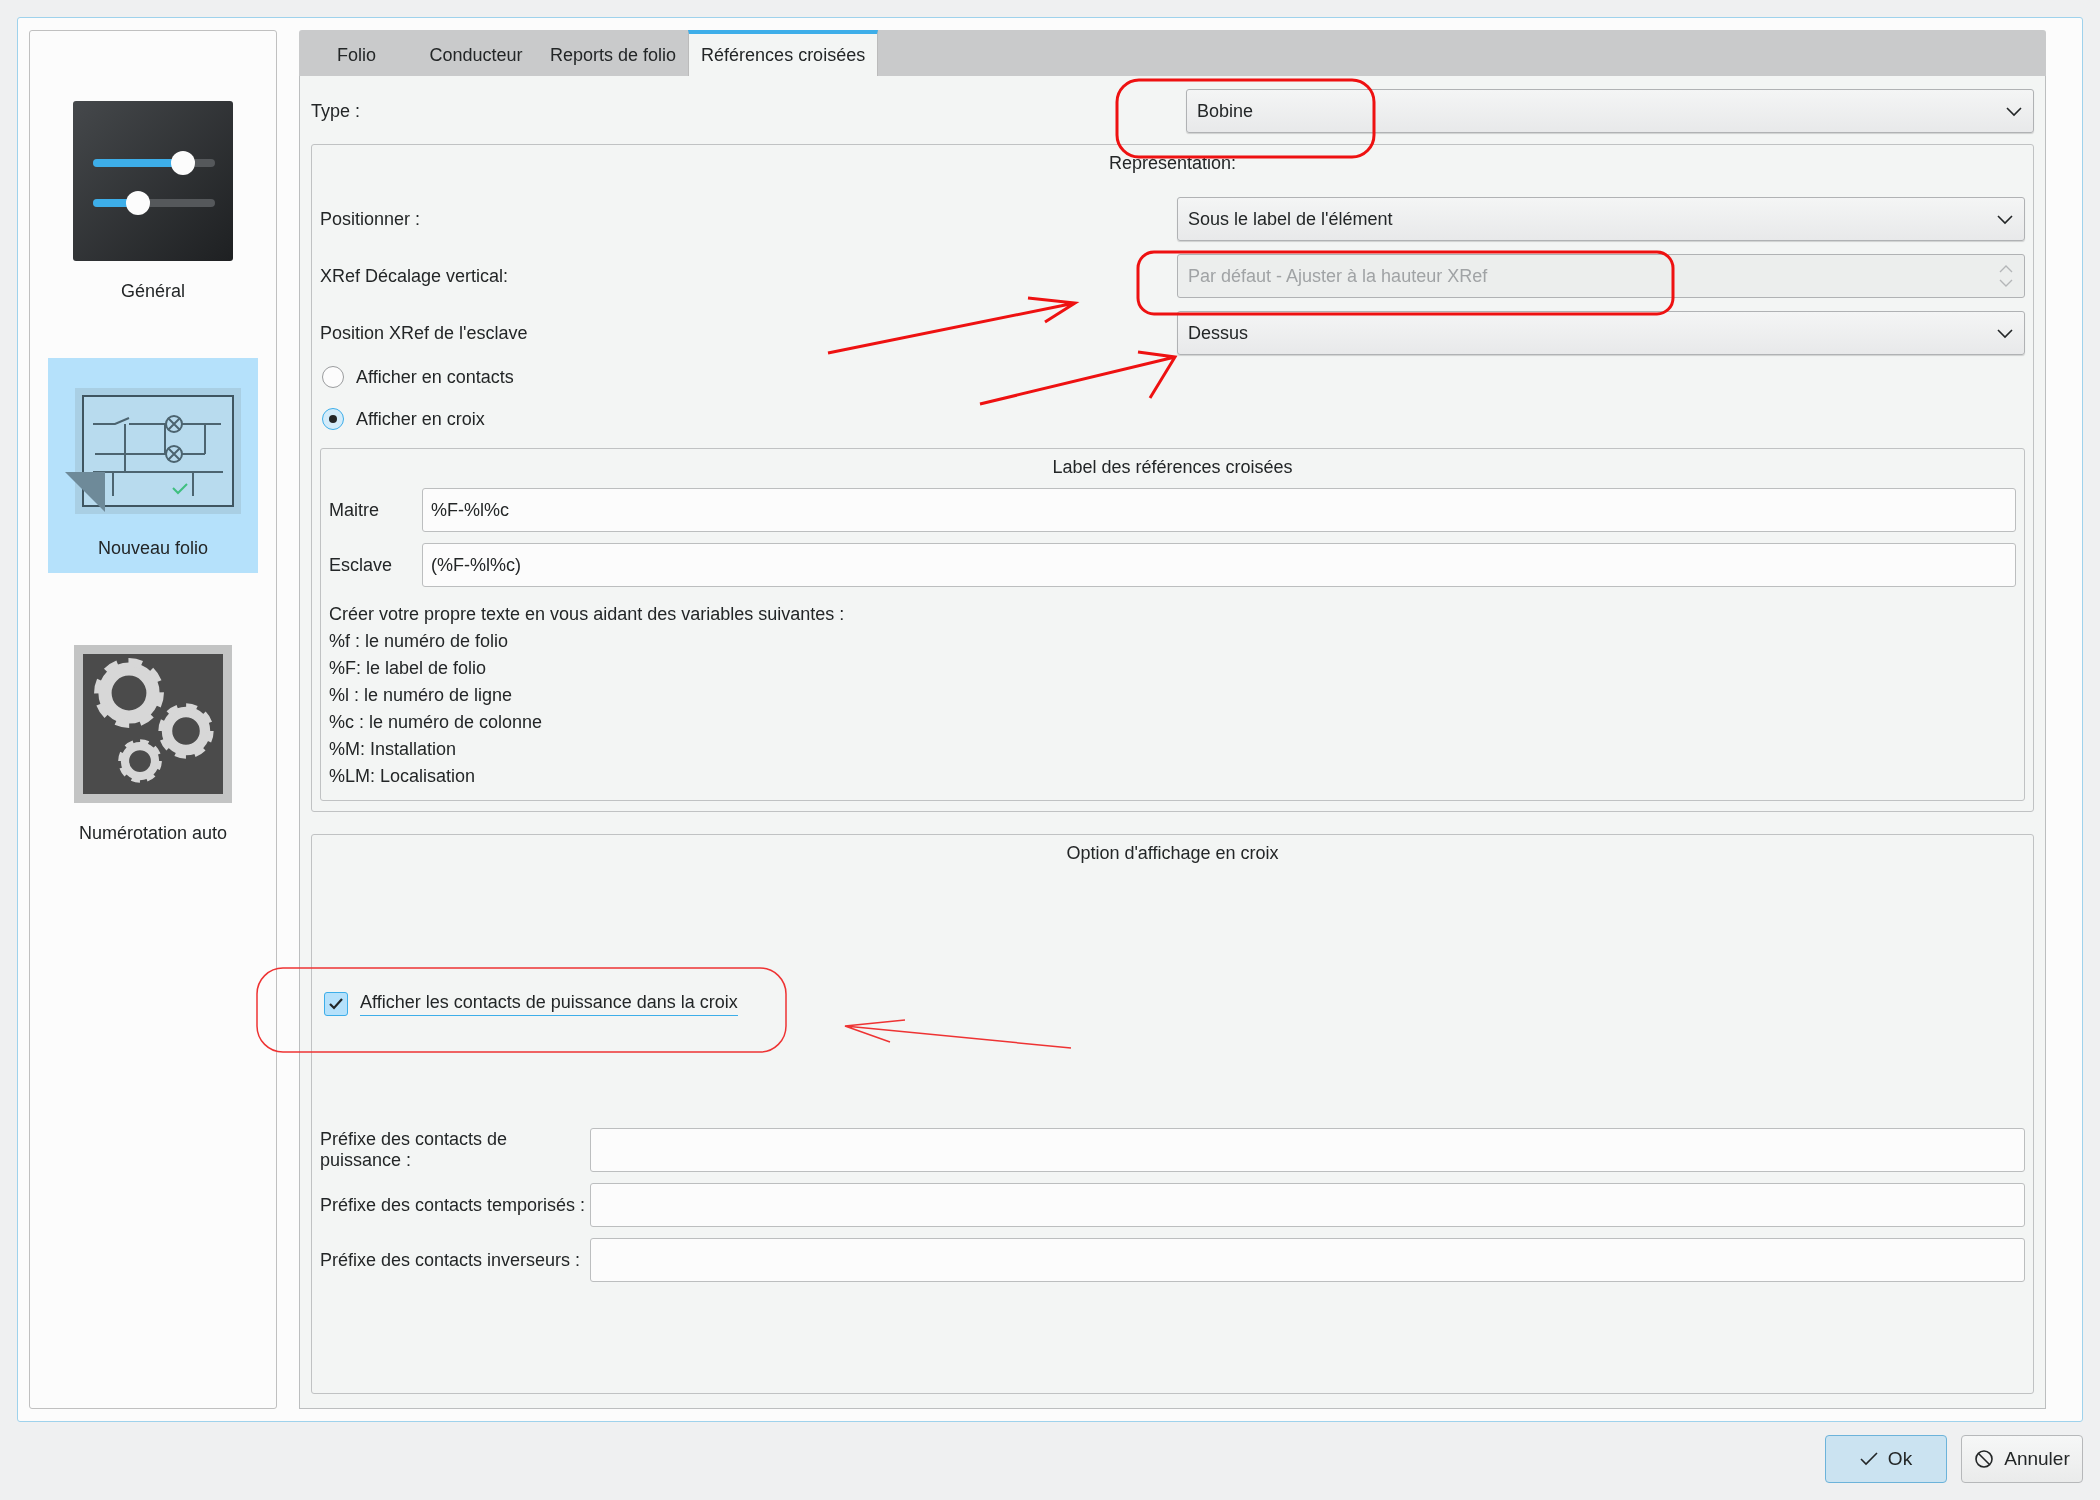 Image resolution: width=2100 pixels, height=1500 pixels. What do you see at coordinates (1886, 1459) in the screenshot?
I see `ok-button: Ok` at bounding box center [1886, 1459].